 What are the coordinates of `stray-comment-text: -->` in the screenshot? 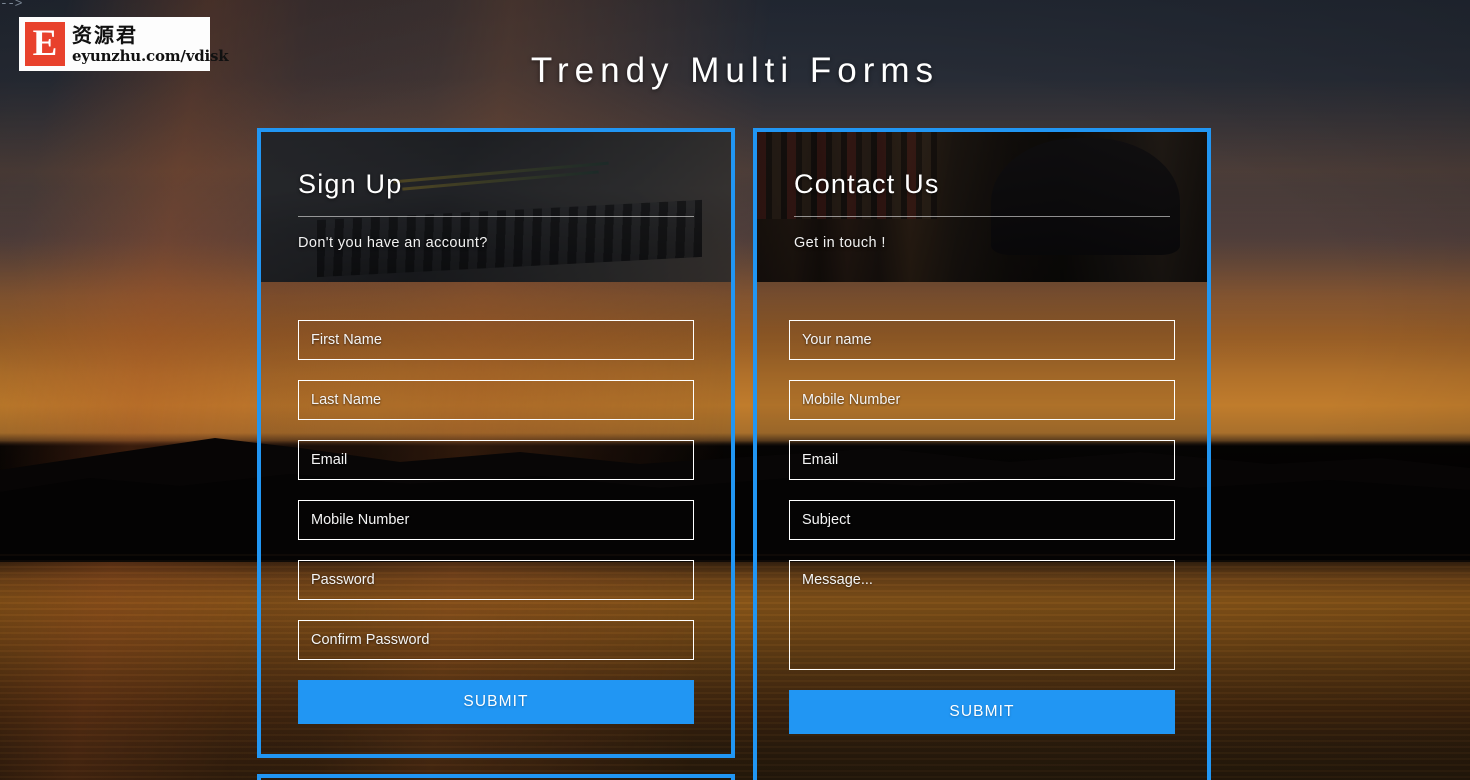 It's located at (11, 5).